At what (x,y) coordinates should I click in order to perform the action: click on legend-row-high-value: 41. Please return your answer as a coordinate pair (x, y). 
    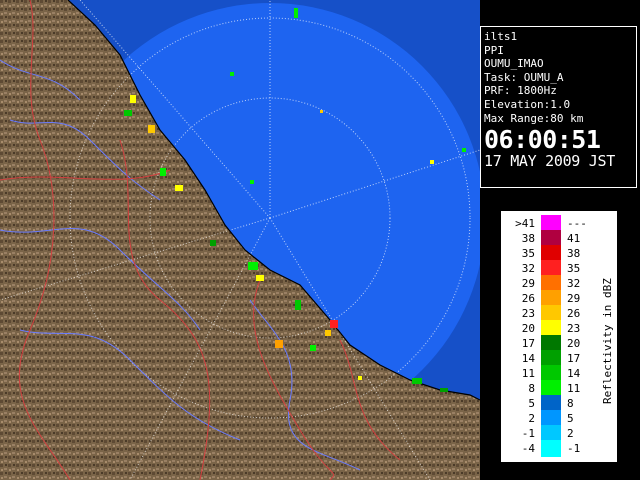
    Looking at the image, I should click on (574, 238).